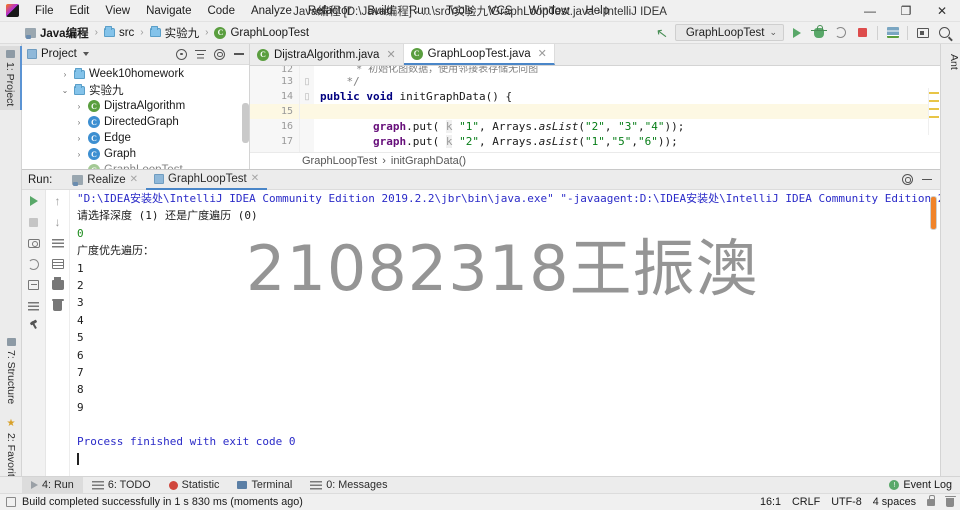  What do you see at coordinates (135, 74) in the screenshot?
I see `list-item: › Week10homework` at bounding box center [135, 74].